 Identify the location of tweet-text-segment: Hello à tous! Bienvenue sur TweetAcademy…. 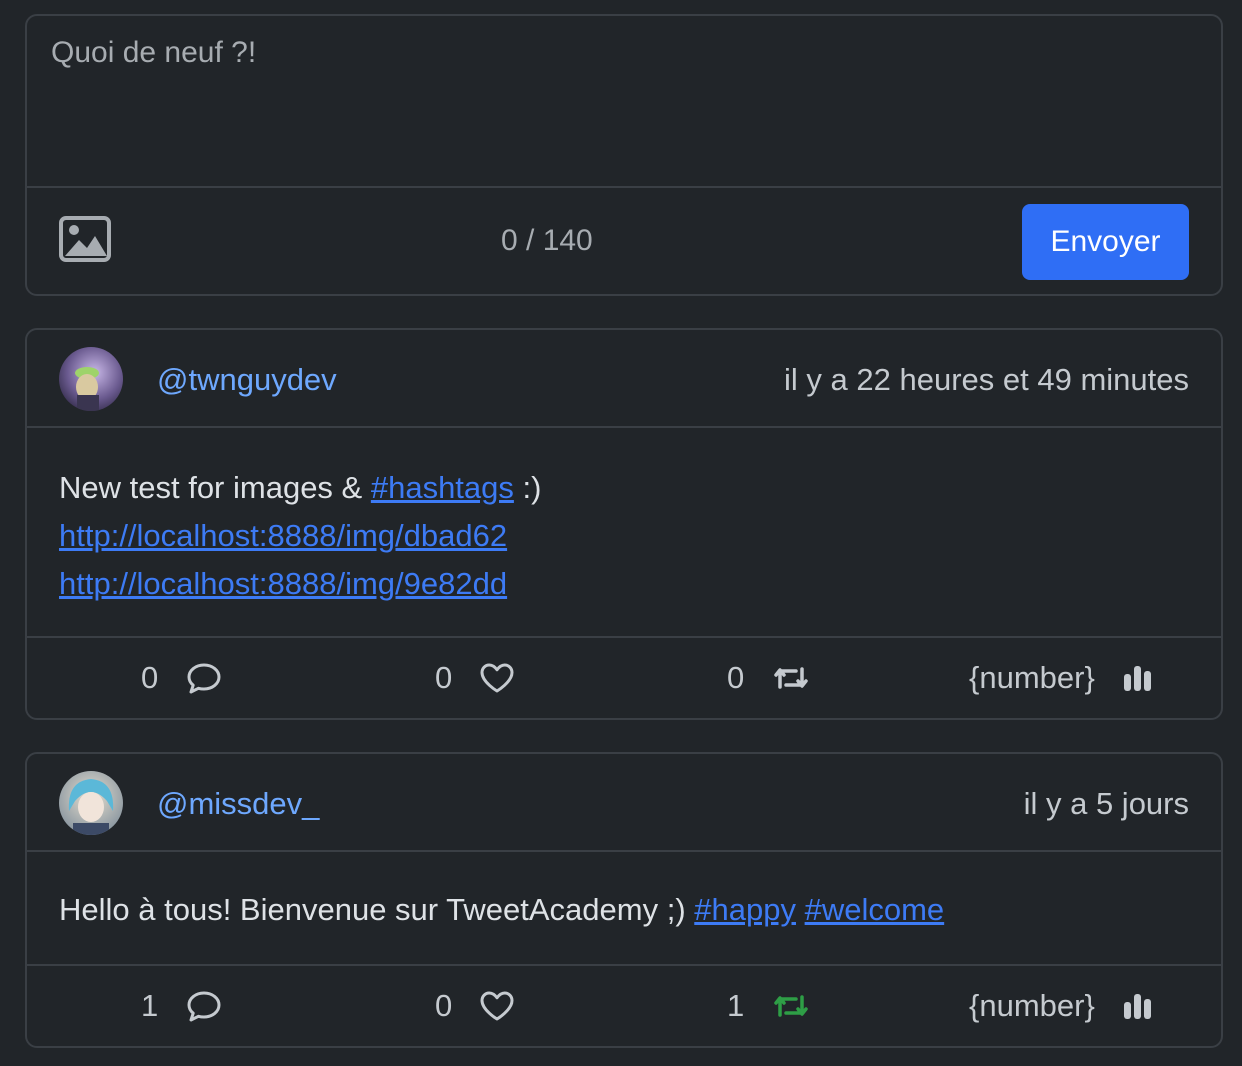
(377, 909).